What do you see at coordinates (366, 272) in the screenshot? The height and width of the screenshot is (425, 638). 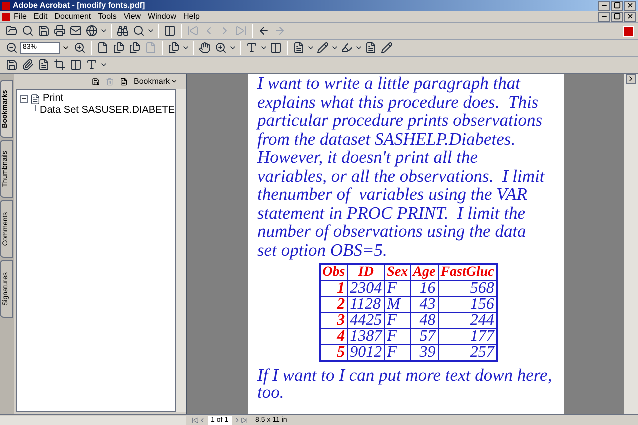 I see `column-header: ID` at bounding box center [366, 272].